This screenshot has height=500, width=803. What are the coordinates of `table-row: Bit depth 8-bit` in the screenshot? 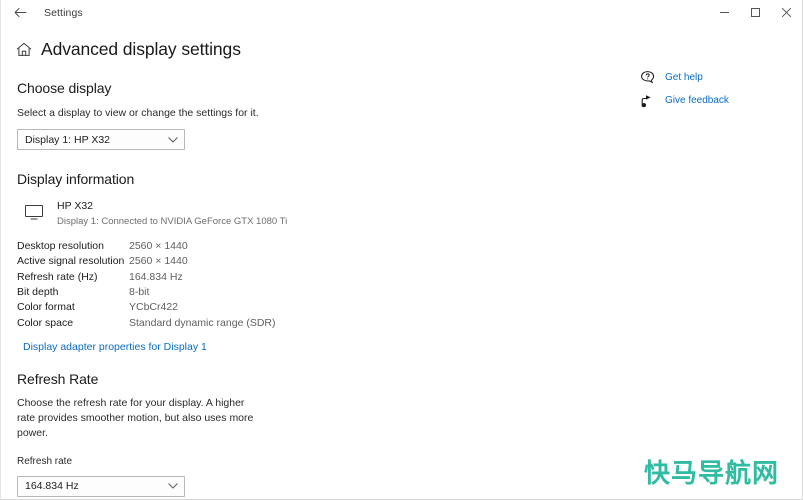 It's located at (146, 291).